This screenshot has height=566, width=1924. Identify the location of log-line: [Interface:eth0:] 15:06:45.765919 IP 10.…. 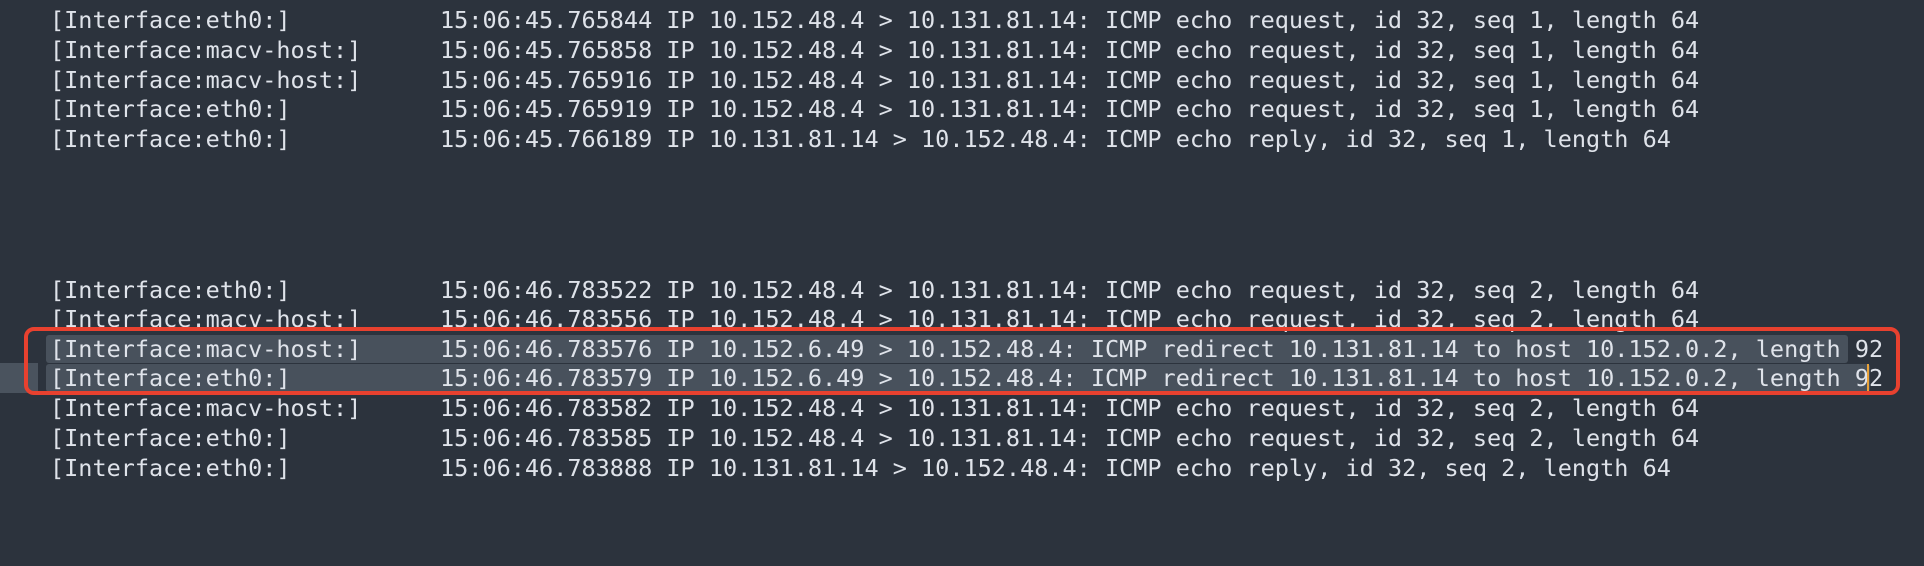
(874, 109).